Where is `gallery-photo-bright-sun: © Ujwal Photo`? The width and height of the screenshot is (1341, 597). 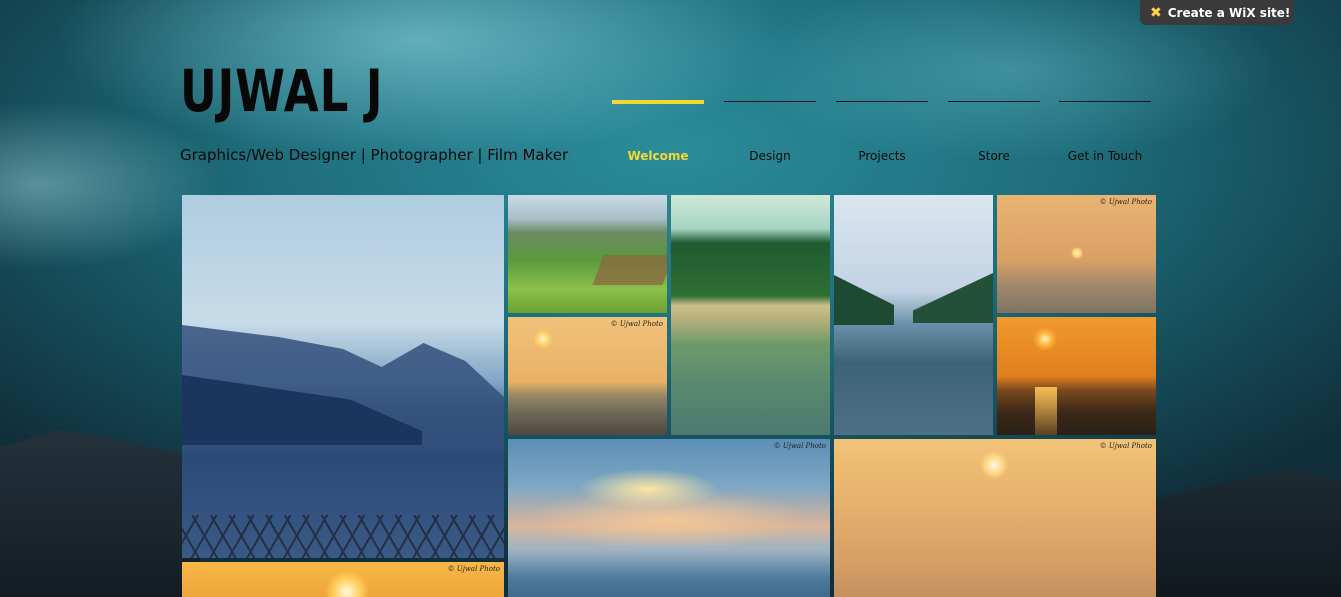 gallery-photo-bright-sun: © Ujwal Photo is located at coordinates (343, 579).